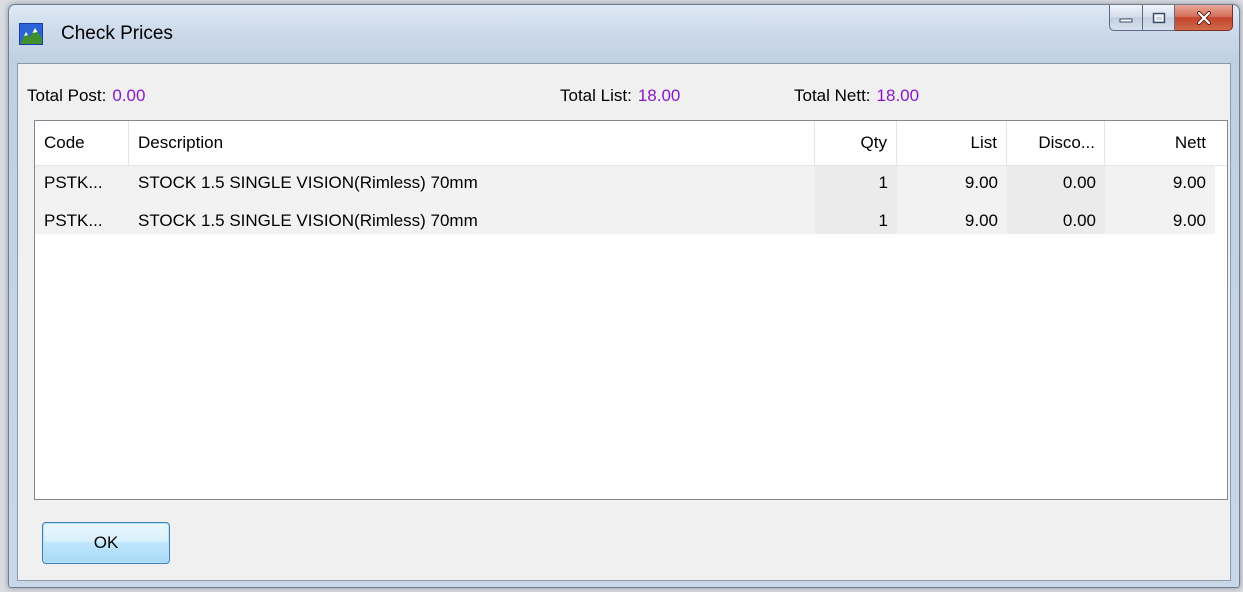 This screenshot has height=592, width=1243. Describe the element at coordinates (952, 143) in the screenshot. I see `column-header-list: List` at that location.